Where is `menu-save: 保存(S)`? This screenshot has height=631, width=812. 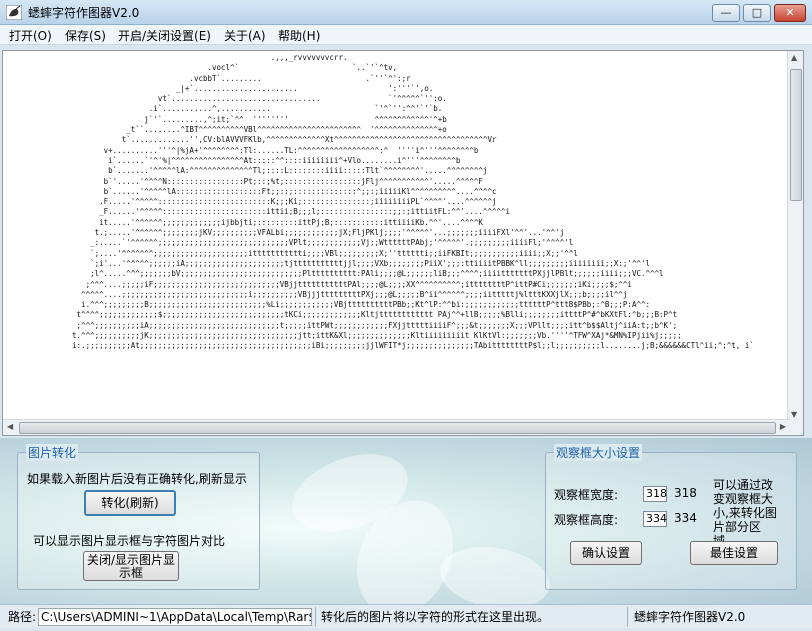 menu-save: 保存(S) is located at coordinates (85, 35).